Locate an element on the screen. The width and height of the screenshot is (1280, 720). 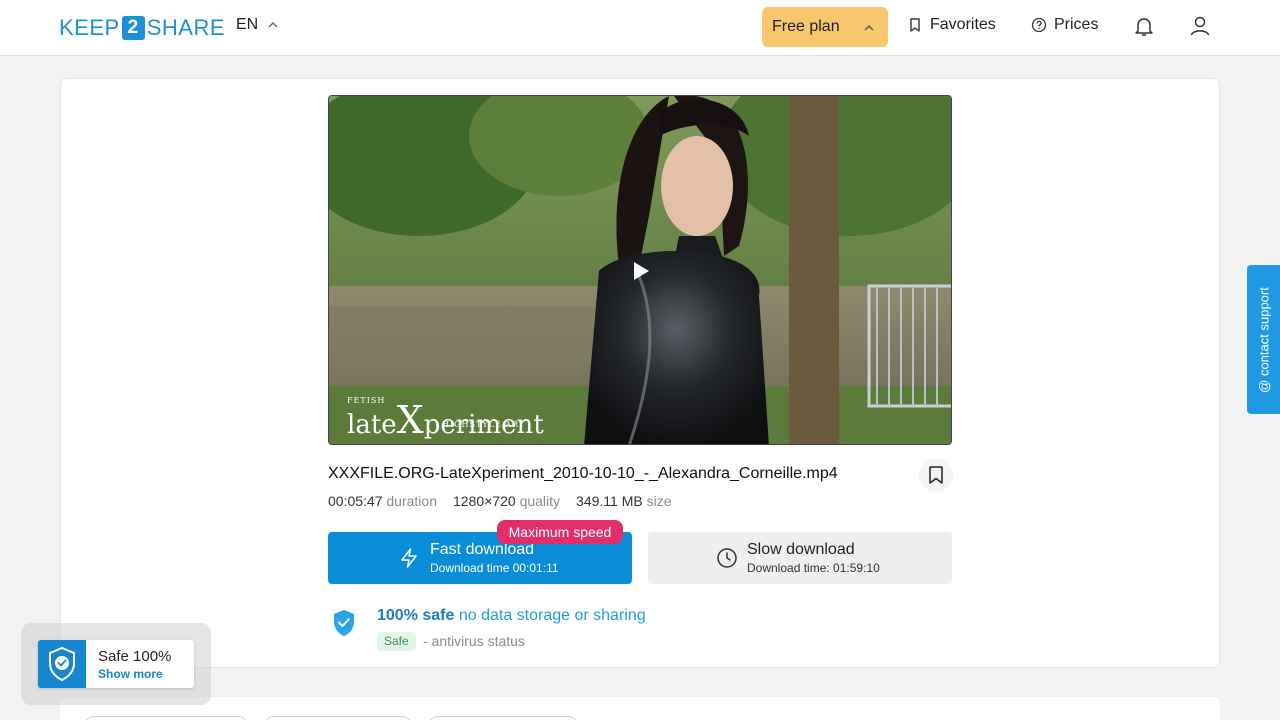
slow-download-time: Download time: 01:59:10 is located at coordinates (813, 568).